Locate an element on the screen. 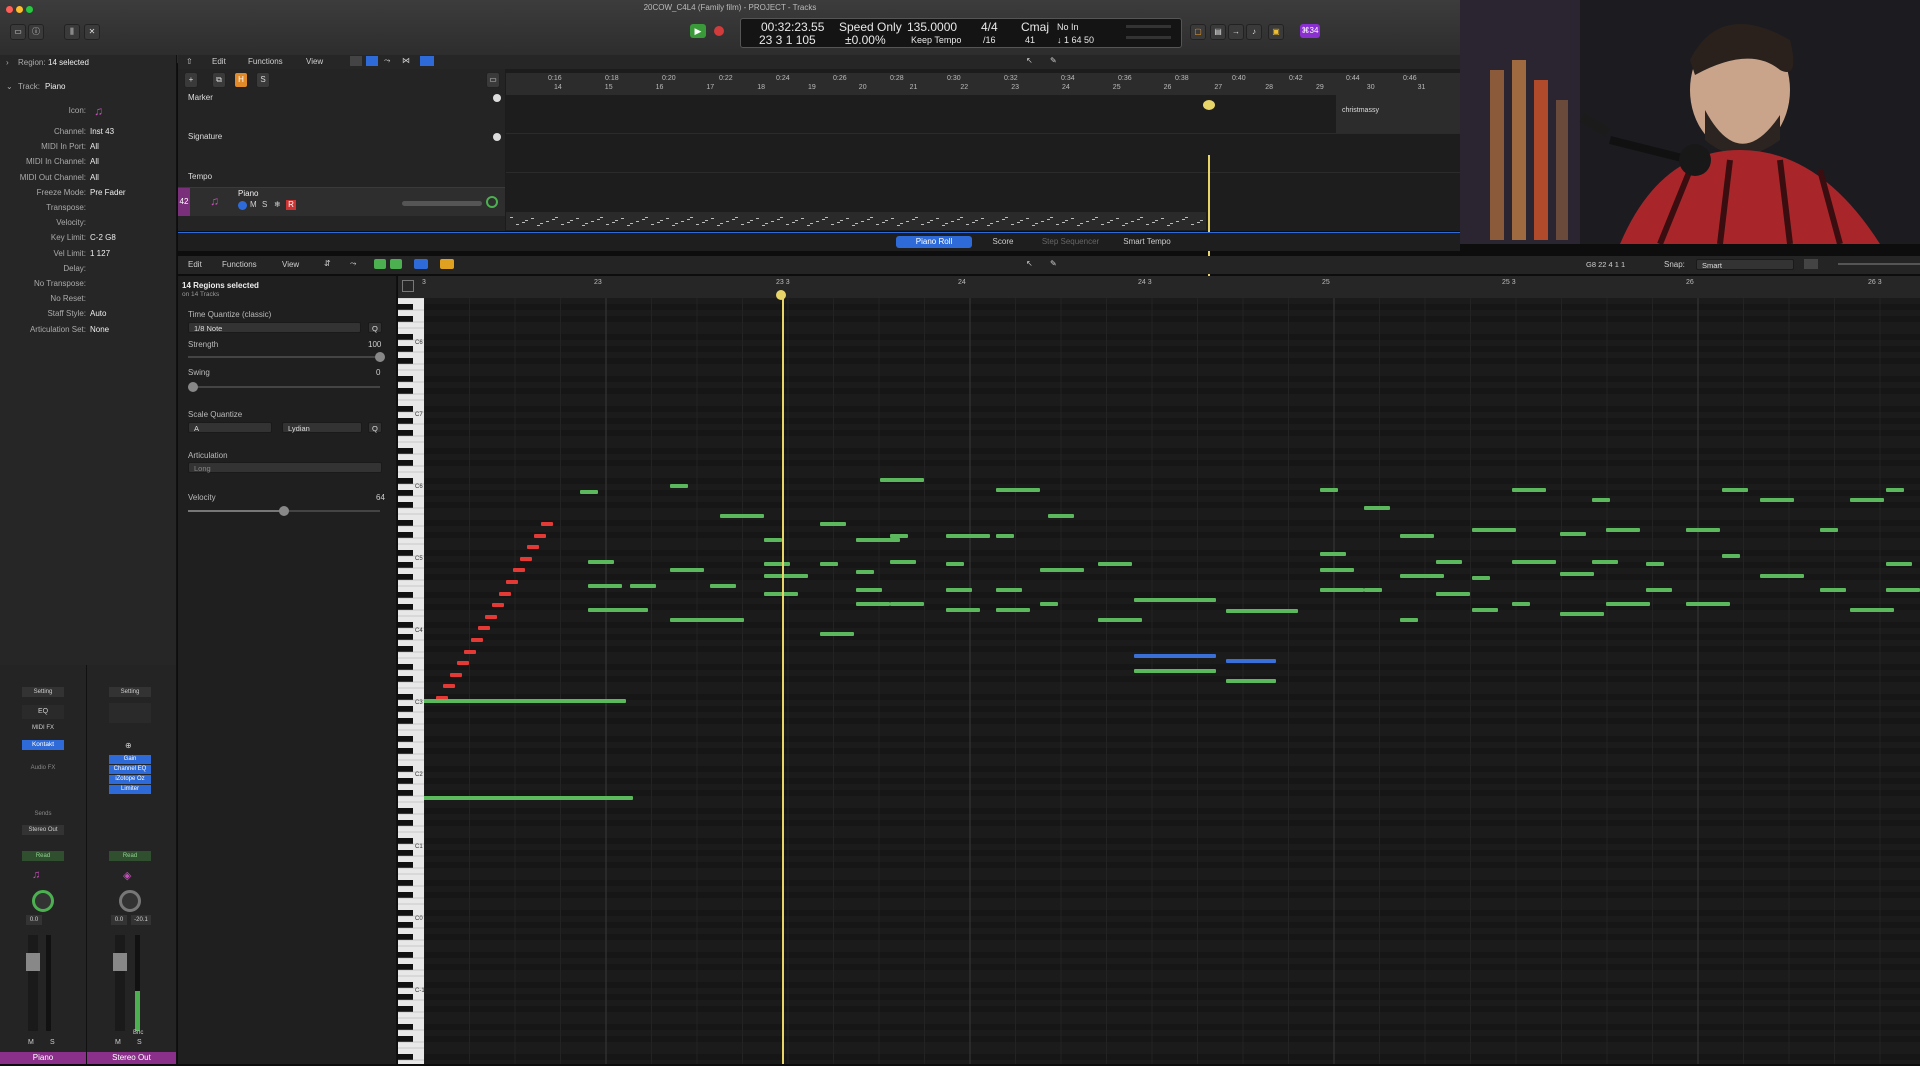 The height and width of the screenshot is (1066, 1920). strip-solo-button: S is located at coordinates (52, 1042).